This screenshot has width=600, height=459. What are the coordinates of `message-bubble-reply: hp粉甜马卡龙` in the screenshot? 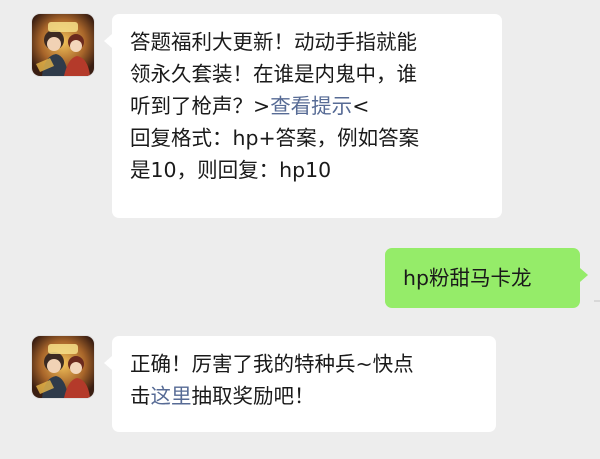 It's located at (486, 278).